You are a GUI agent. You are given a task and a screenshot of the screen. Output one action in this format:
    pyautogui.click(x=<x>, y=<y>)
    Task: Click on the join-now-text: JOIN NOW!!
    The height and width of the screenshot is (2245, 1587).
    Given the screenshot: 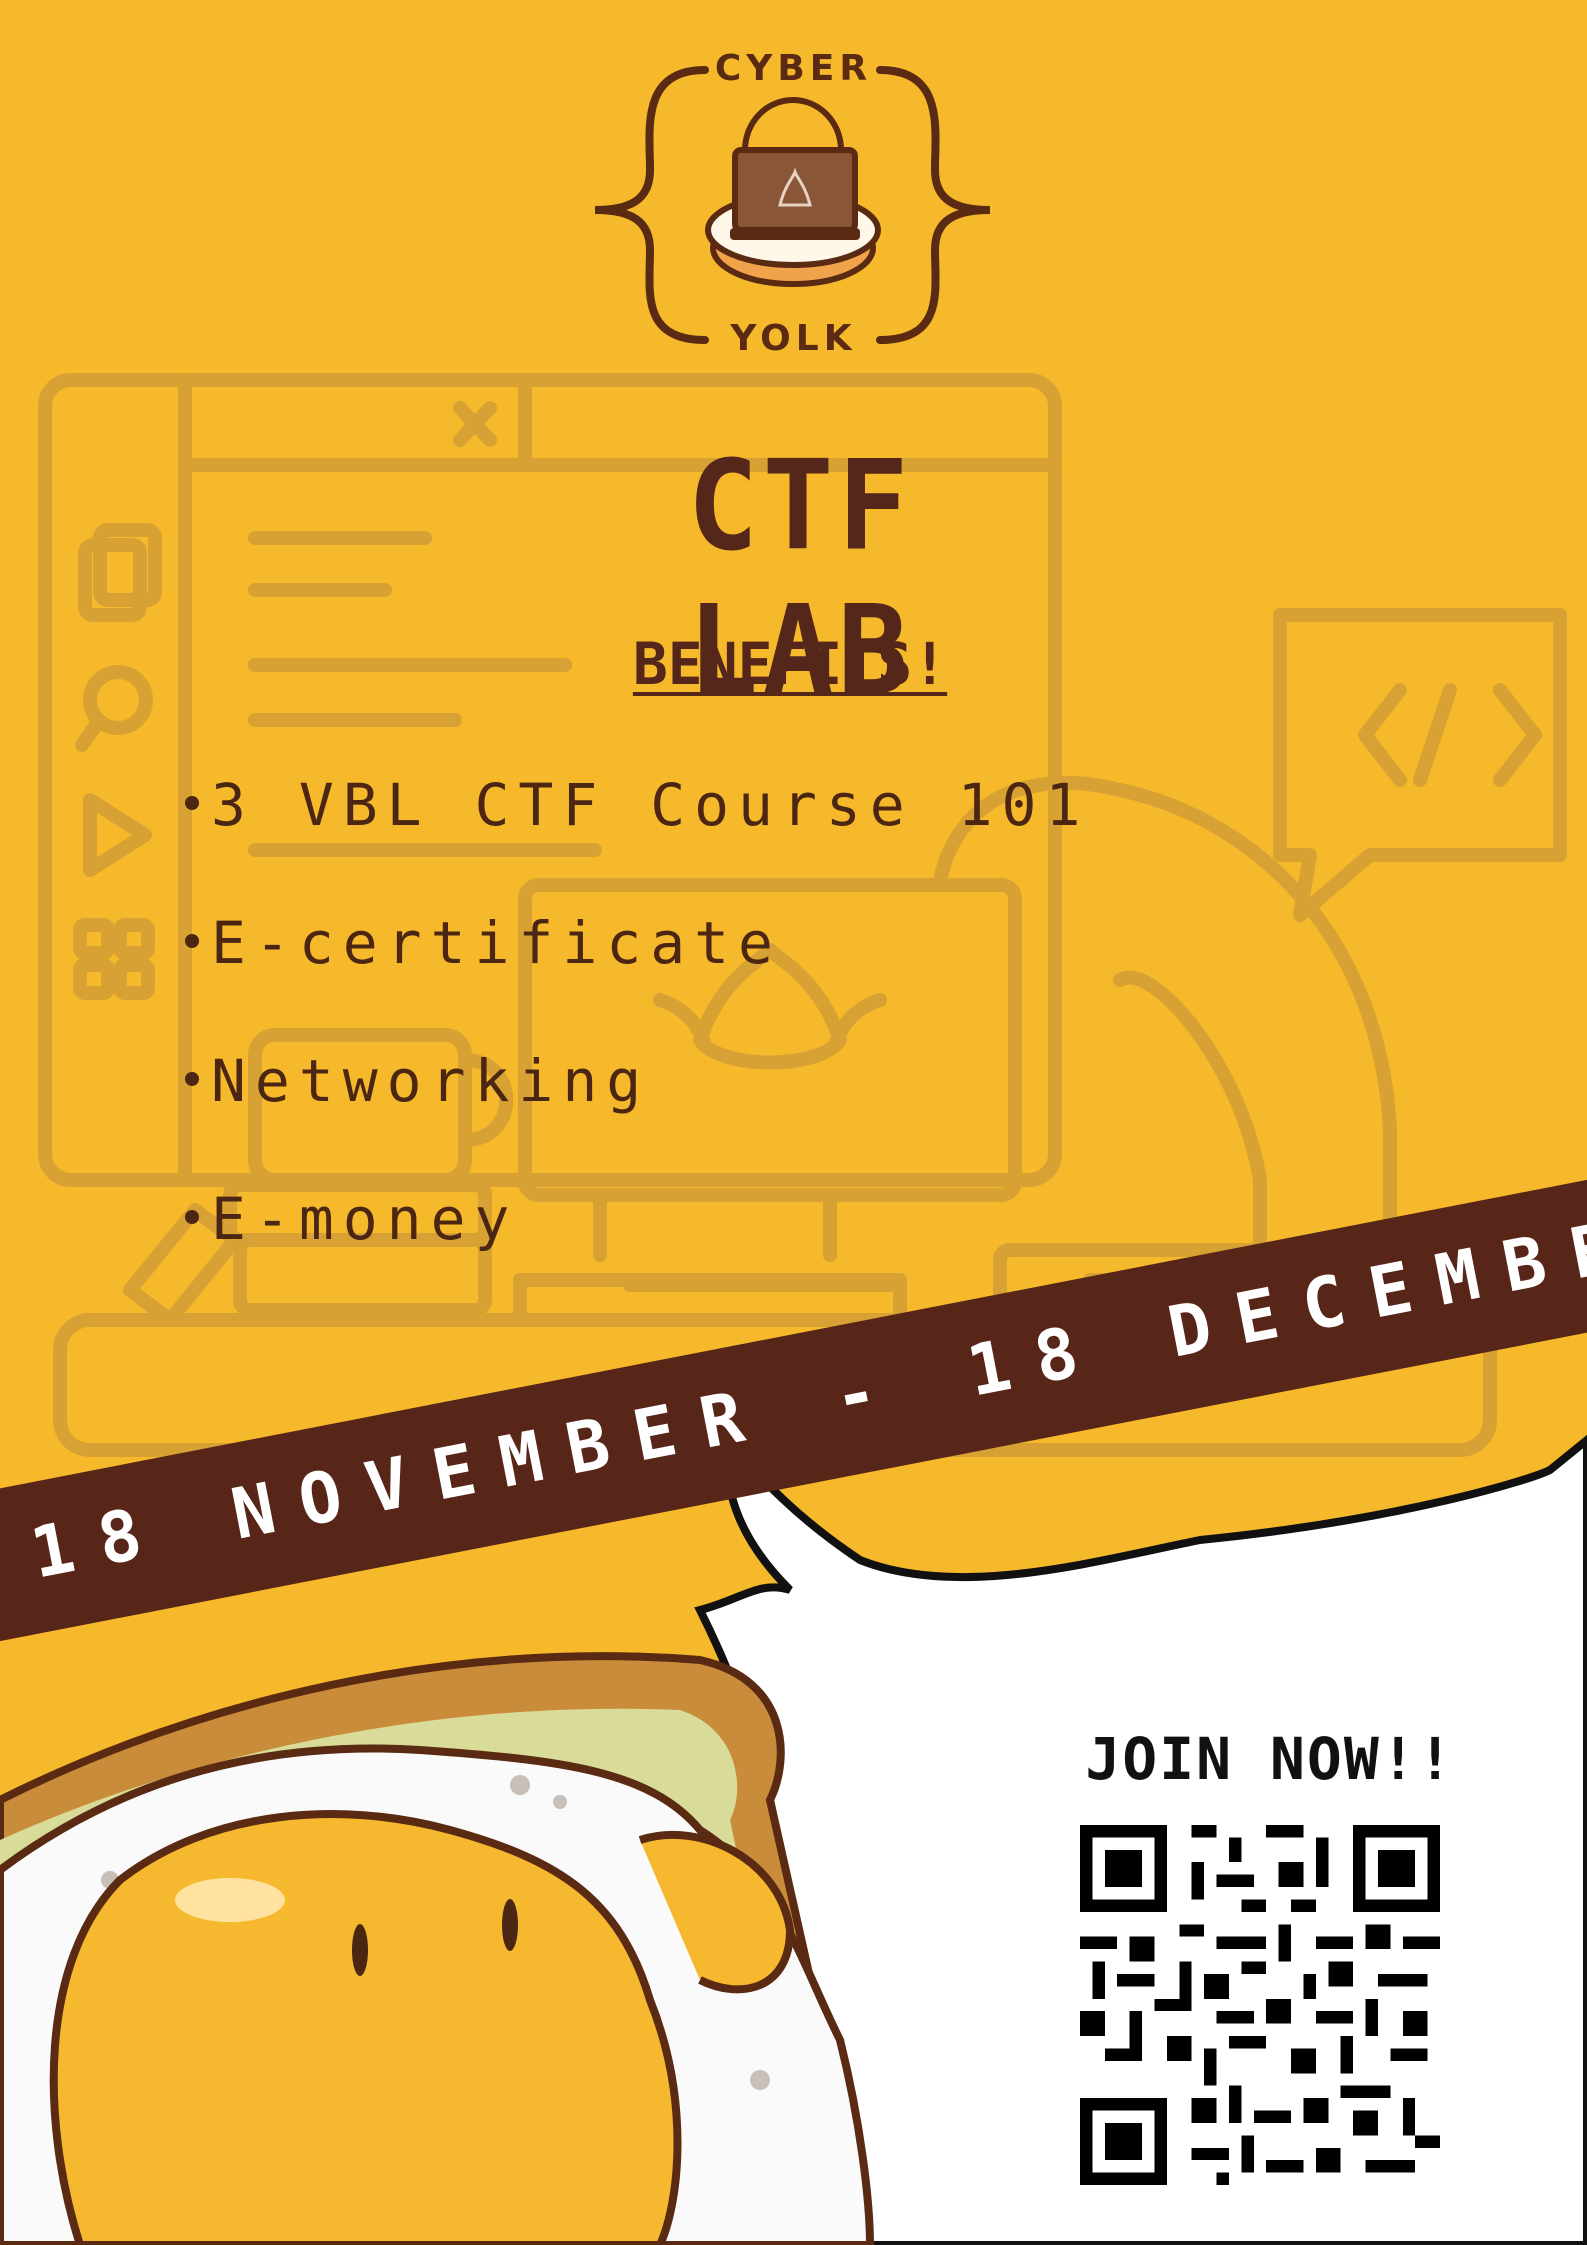 What is the action you would take?
    pyautogui.click(x=1270, y=1759)
    